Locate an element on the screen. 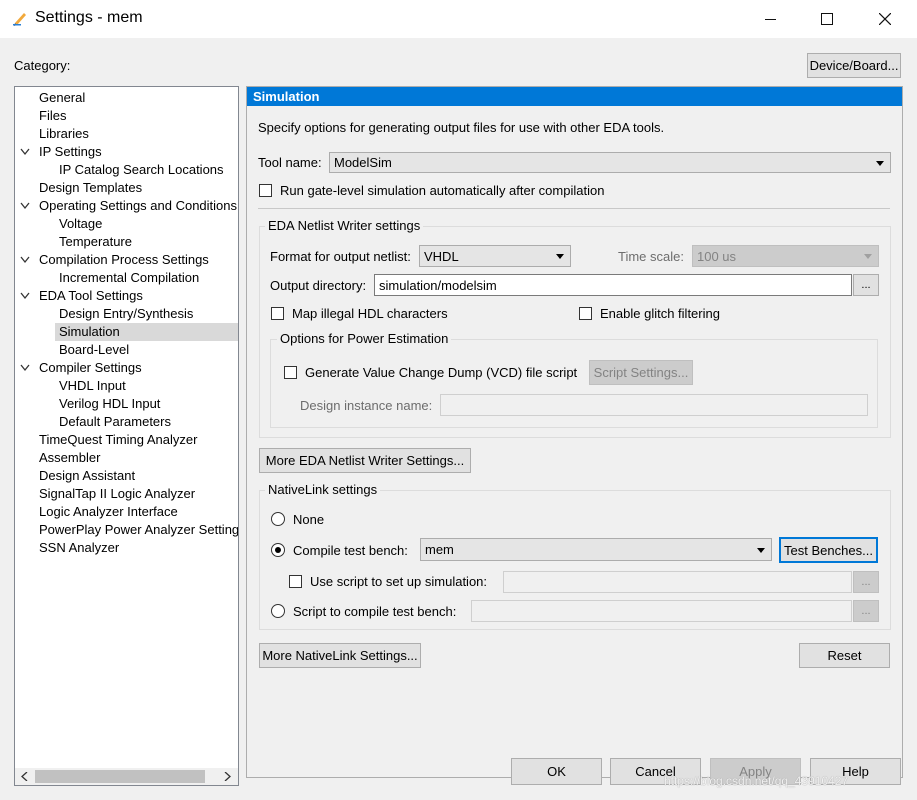 This screenshot has height=800, width=917. glitch-filtering-checkbox is located at coordinates (585, 313).